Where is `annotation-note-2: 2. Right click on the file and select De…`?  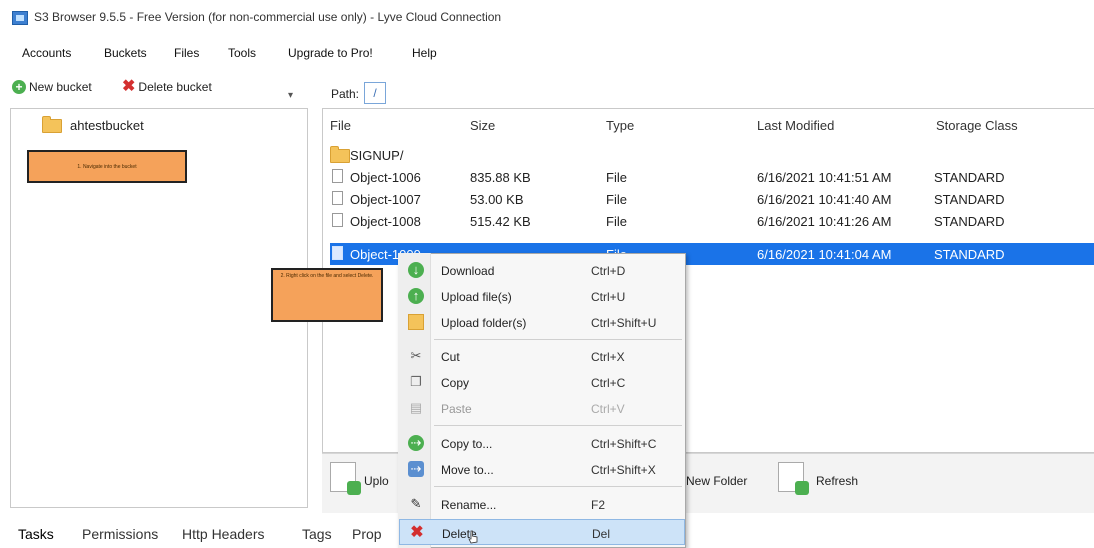 annotation-note-2: 2. Right click on the file and select De… is located at coordinates (327, 295).